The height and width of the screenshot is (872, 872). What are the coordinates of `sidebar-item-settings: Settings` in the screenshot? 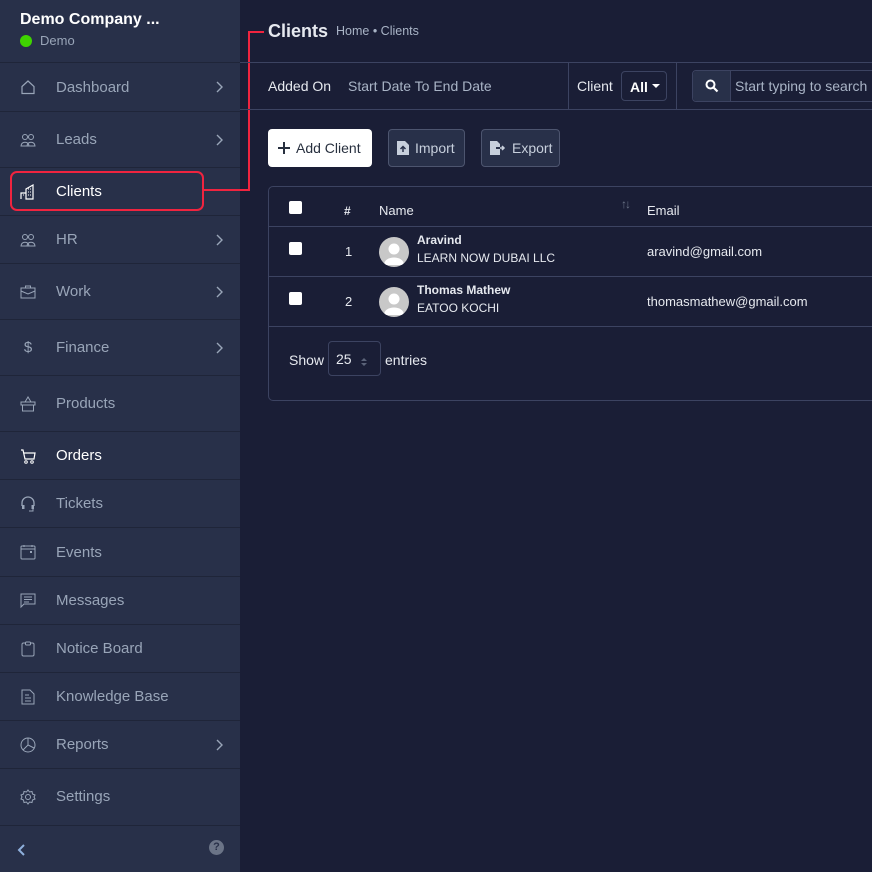 It's located at (120, 796).